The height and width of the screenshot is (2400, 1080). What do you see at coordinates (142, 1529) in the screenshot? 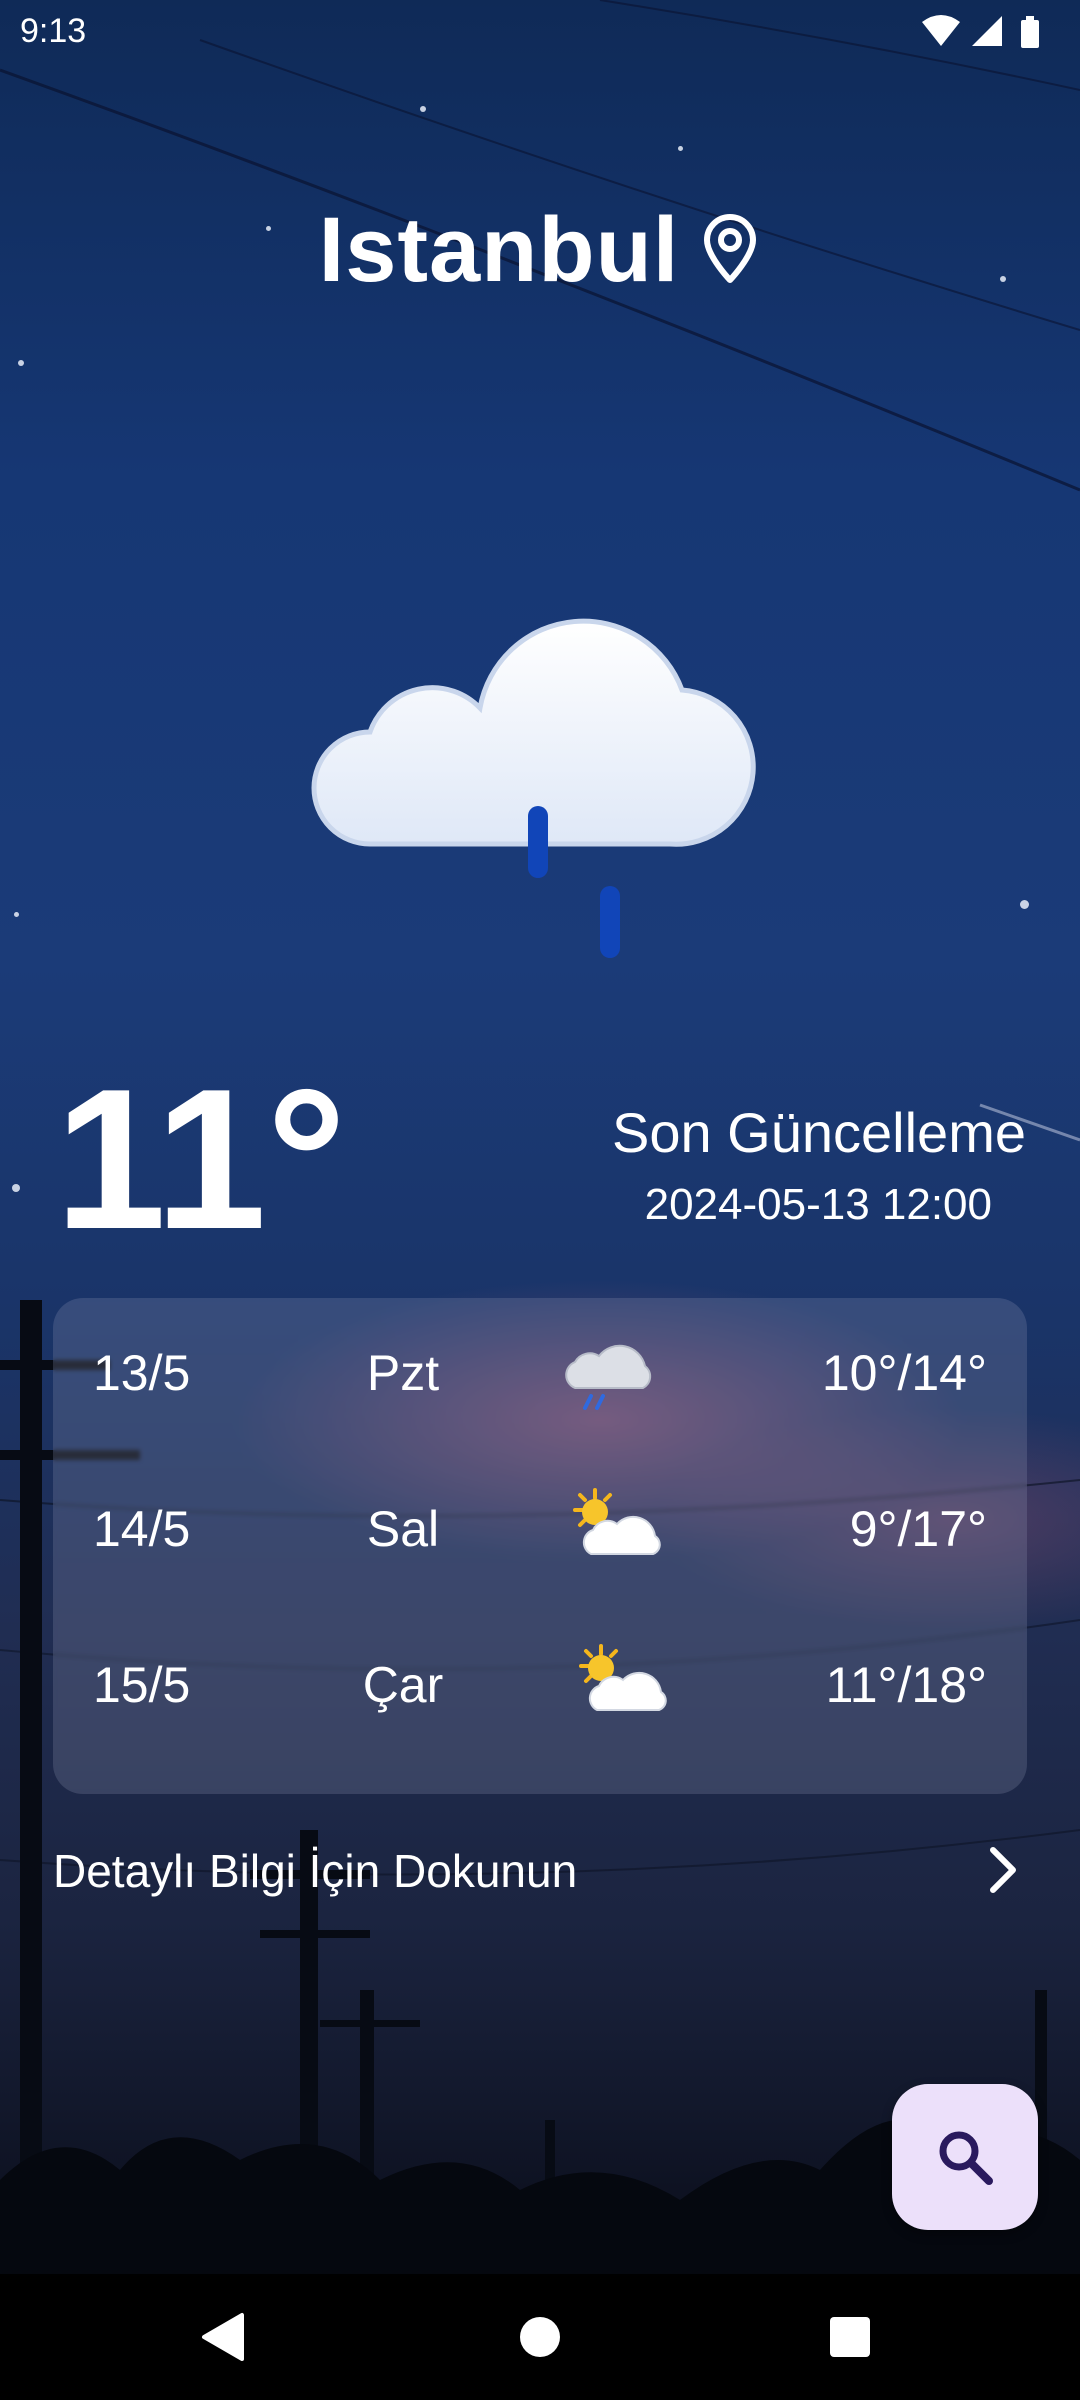
I see `forecast-date: 14/5` at bounding box center [142, 1529].